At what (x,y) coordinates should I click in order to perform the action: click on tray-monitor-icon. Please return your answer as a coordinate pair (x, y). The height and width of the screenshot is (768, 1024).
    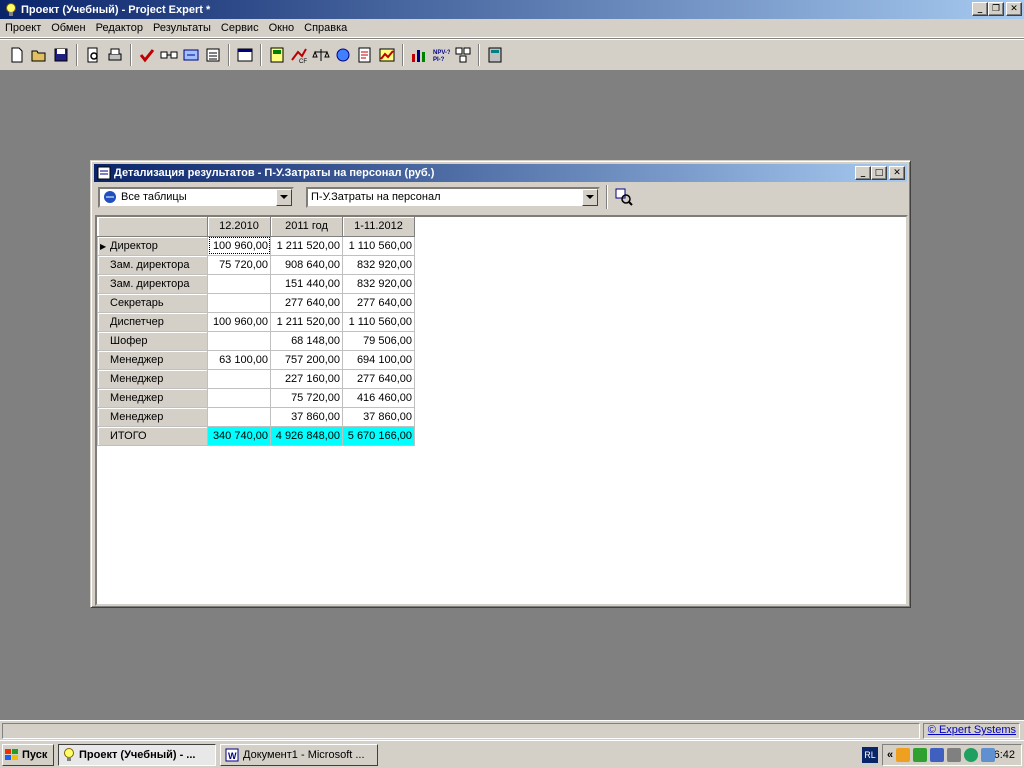
    Looking at the image, I should click on (937, 755).